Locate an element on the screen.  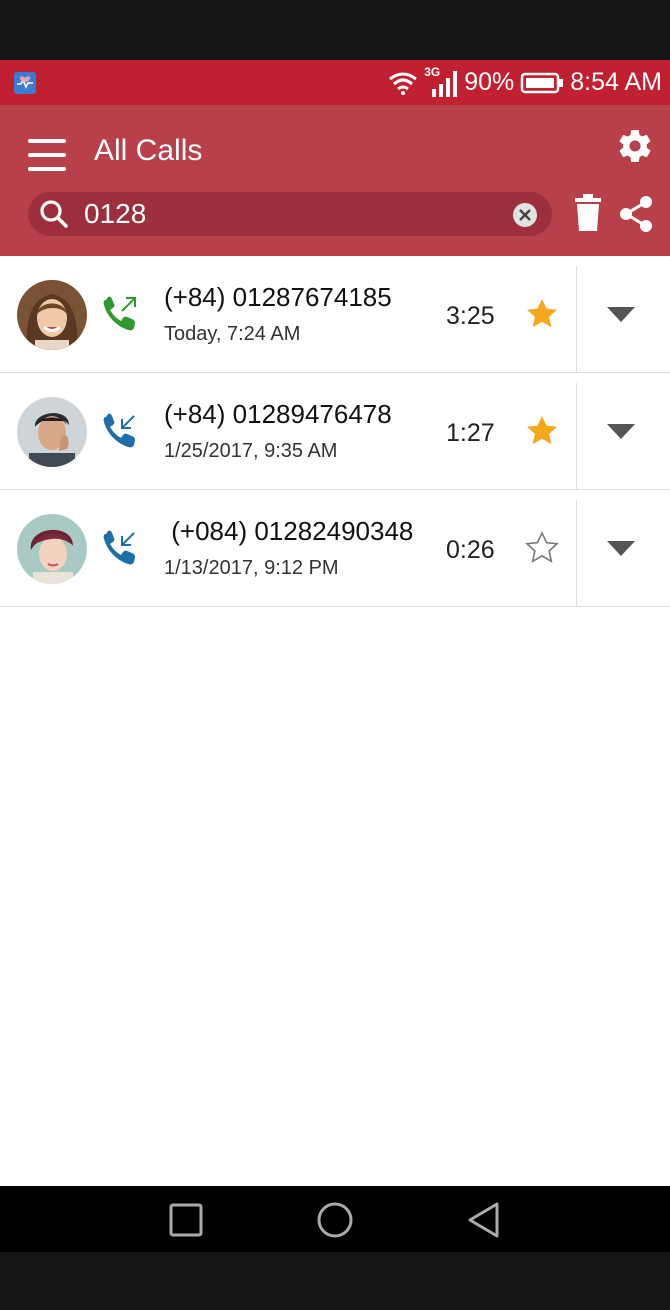
delete-button is located at coordinates (588, 213).